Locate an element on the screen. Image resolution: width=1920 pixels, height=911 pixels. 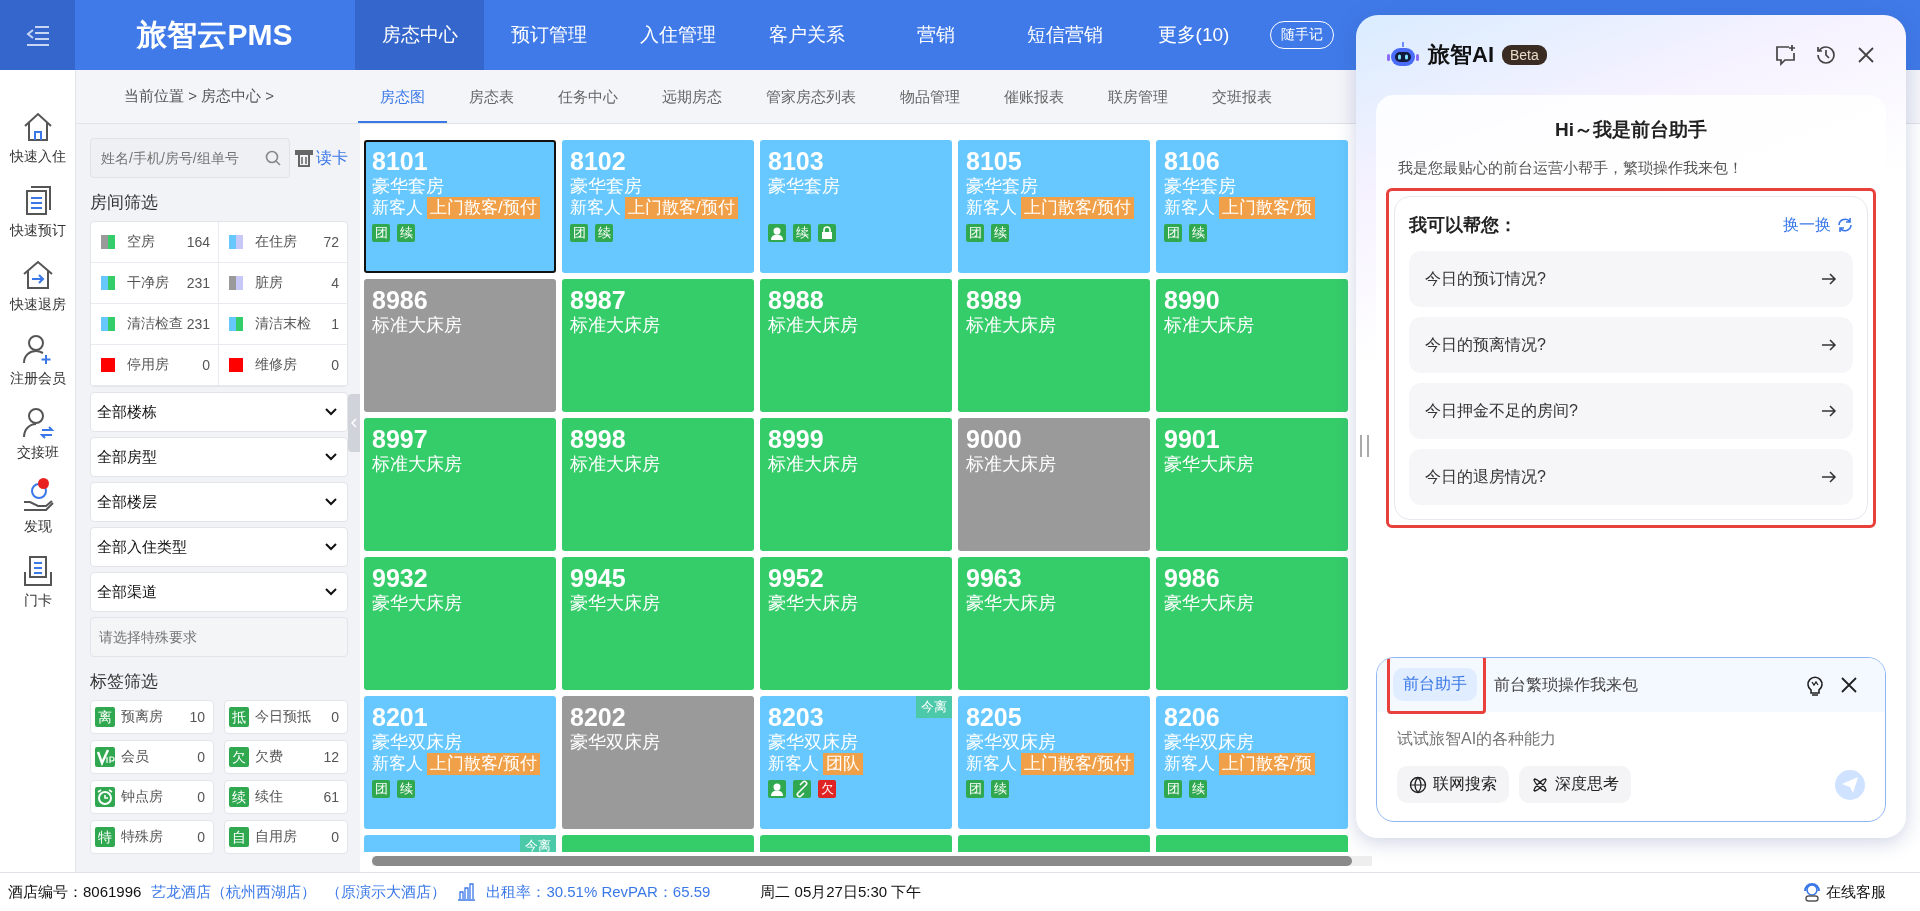
room-card: 8105 豪华套房 新客人 上门散客/预付 团 续 is located at coordinates (1054, 206).